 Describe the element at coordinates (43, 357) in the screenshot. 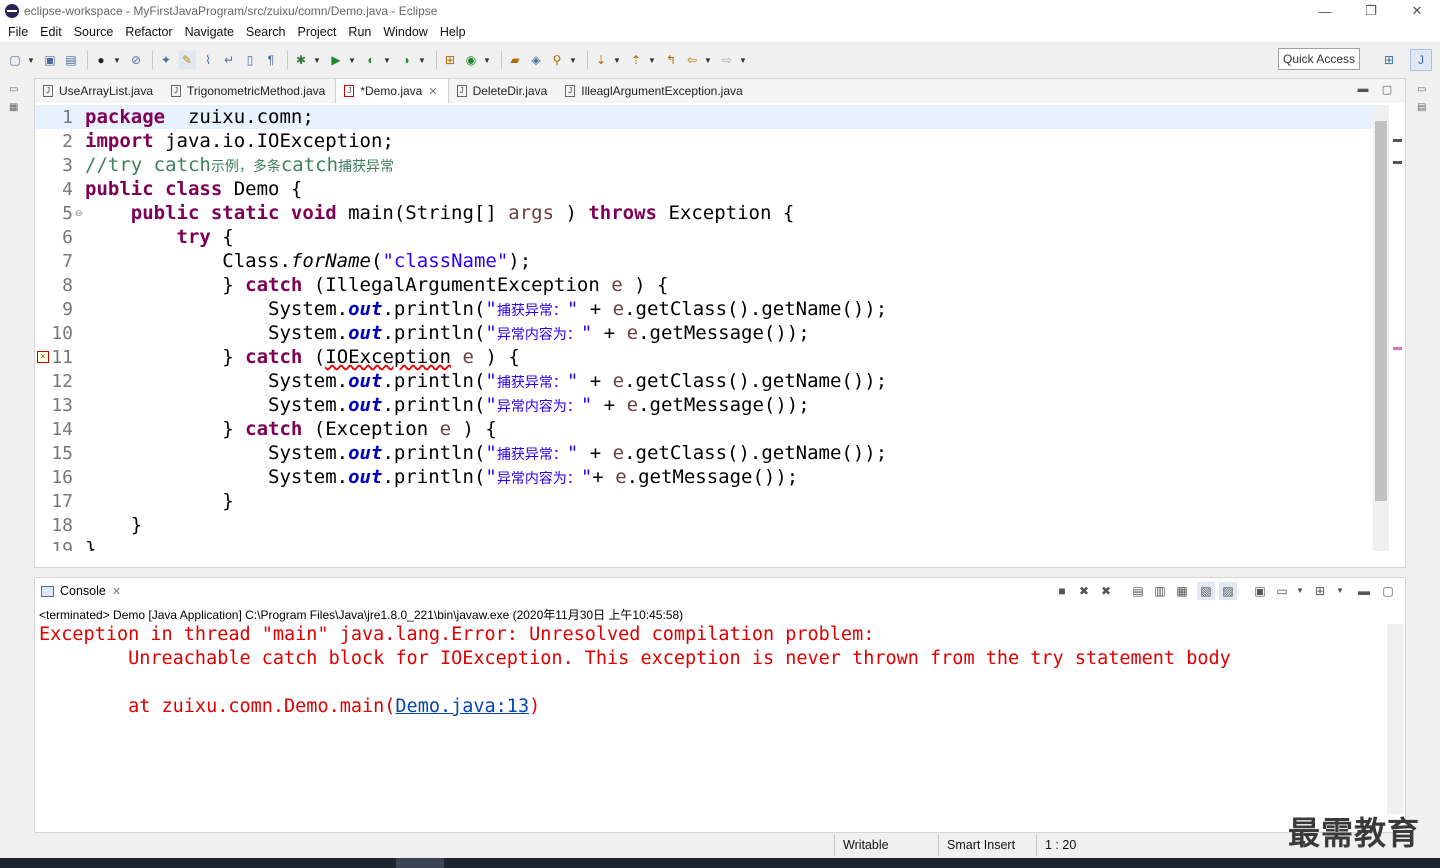

I see `error-marker-icon: ×` at that location.